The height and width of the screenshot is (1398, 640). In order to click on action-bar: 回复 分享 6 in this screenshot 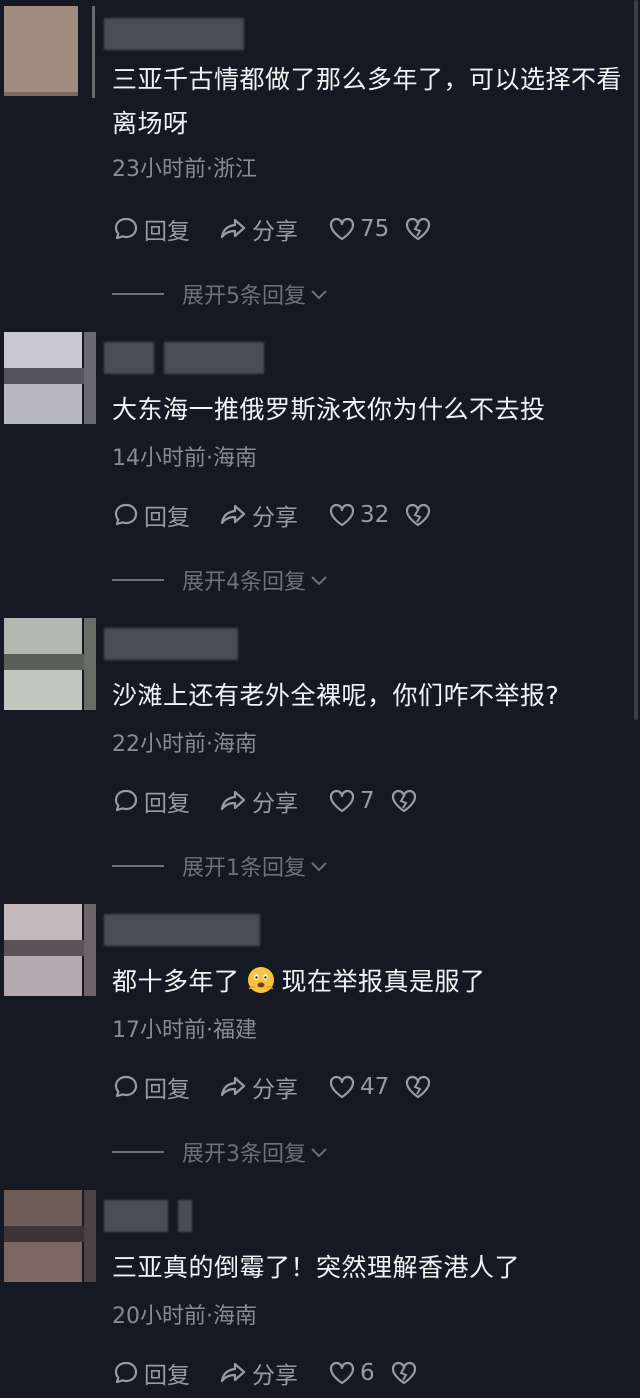, I will do `click(265, 1373)`.